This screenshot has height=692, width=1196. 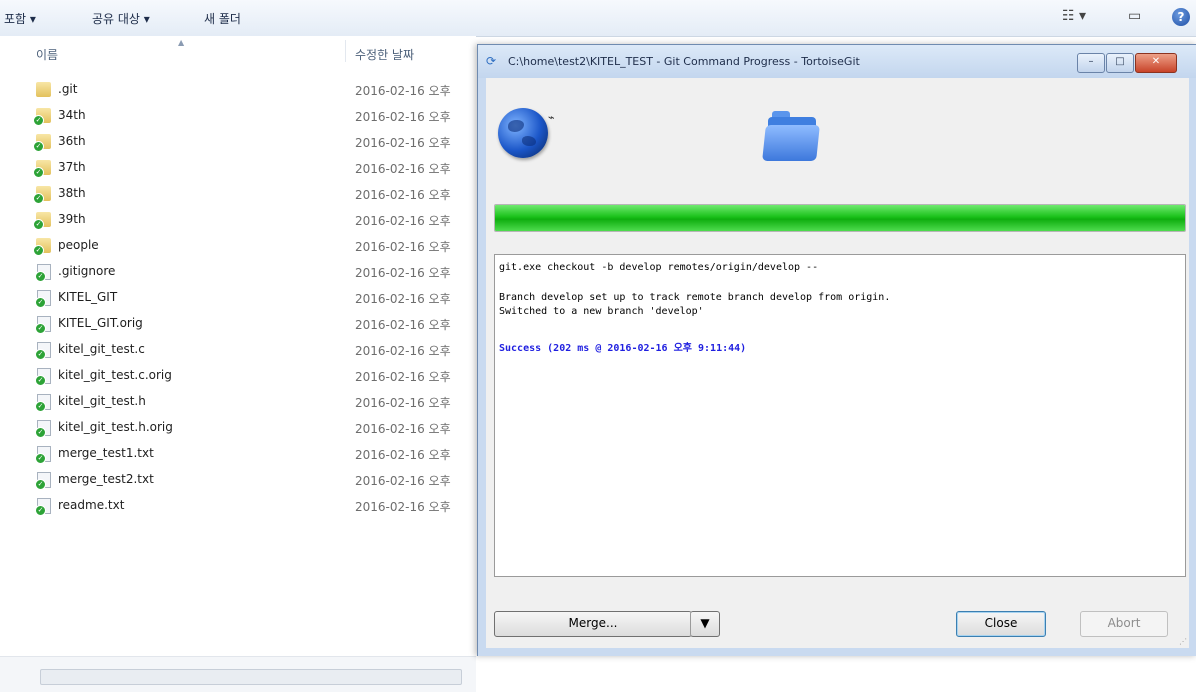 What do you see at coordinates (106, 453) in the screenshot?
I see `file-name: merge_test1.txt` at bounding box center [106, 453].